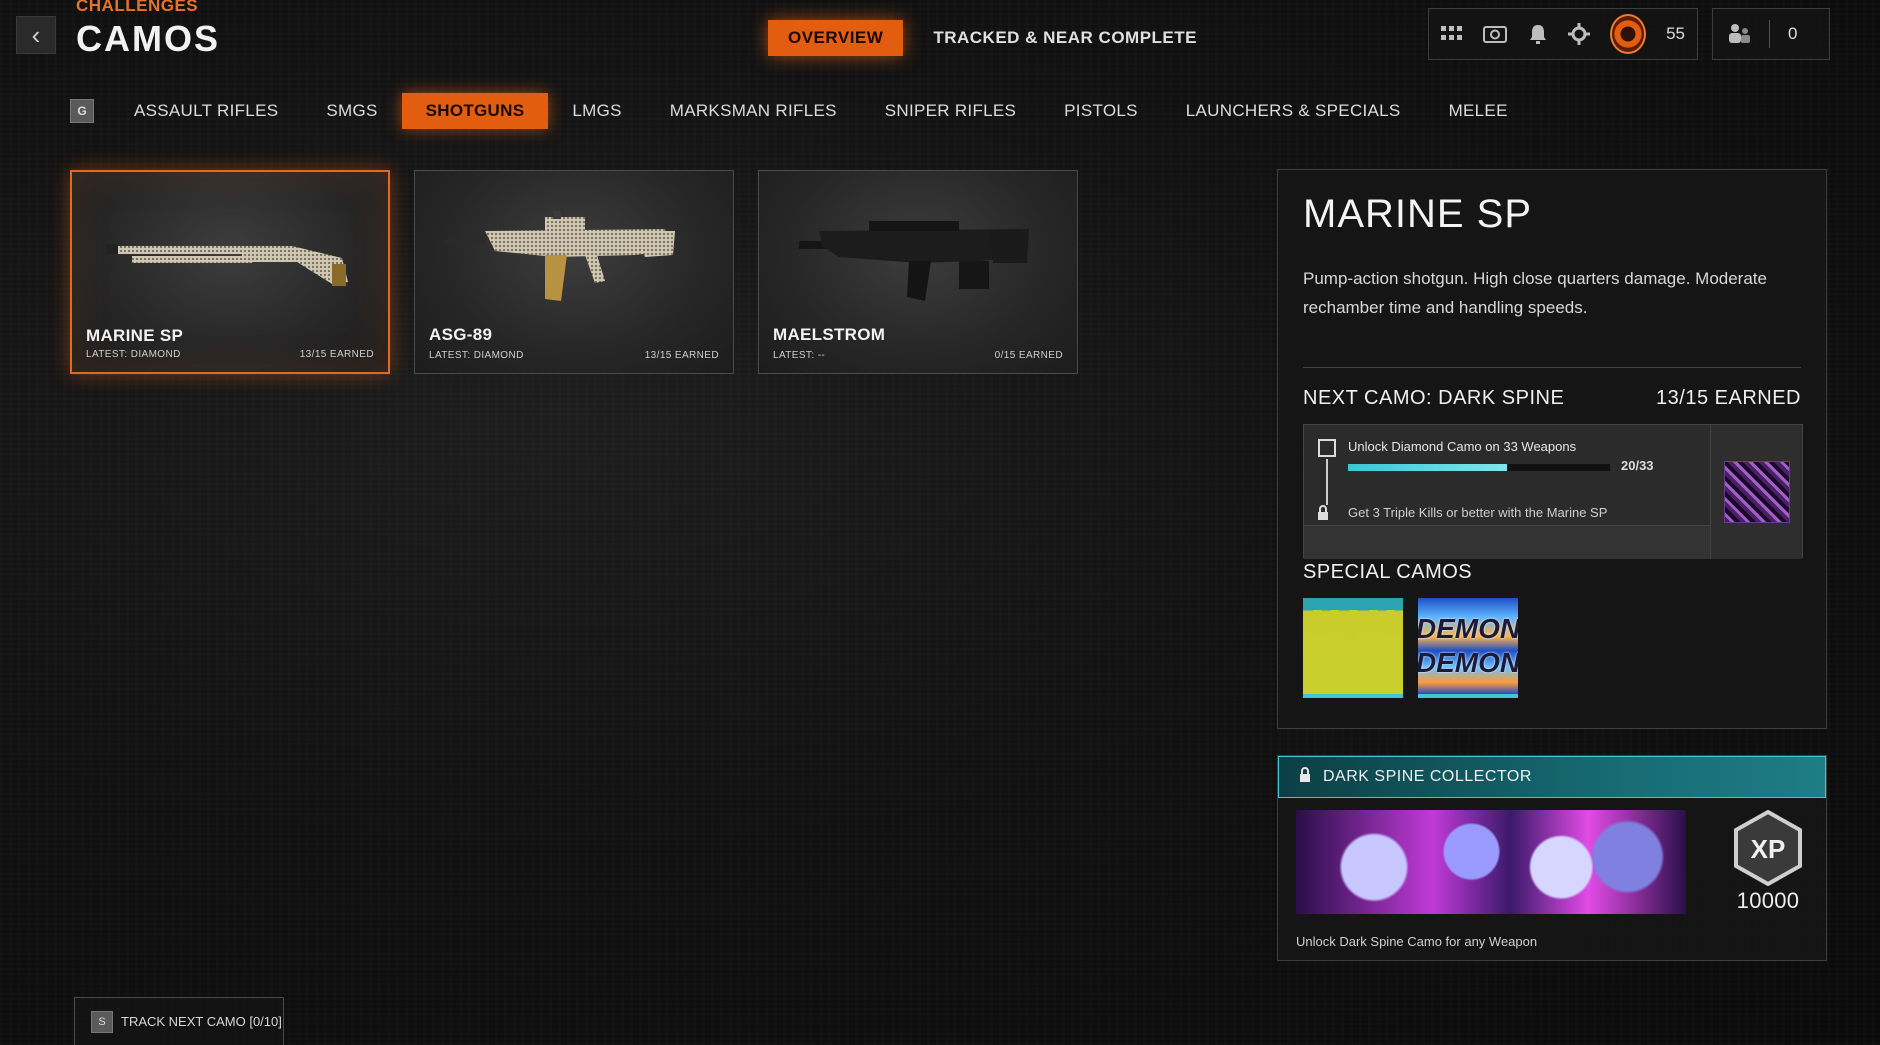  Describe the element at coordinates (1452, 34) in the screenshot. I see `grid-icon` at that location.